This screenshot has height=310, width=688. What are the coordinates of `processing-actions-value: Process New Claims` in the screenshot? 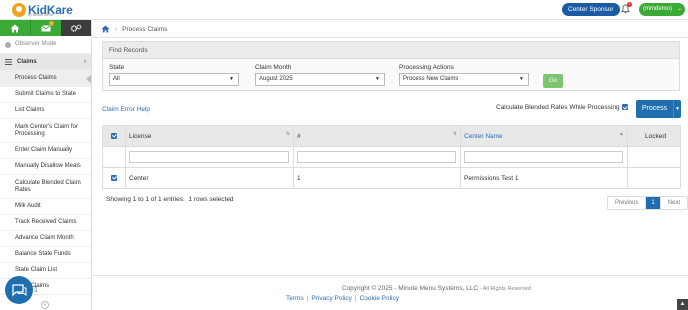 It's located at (431, 79).